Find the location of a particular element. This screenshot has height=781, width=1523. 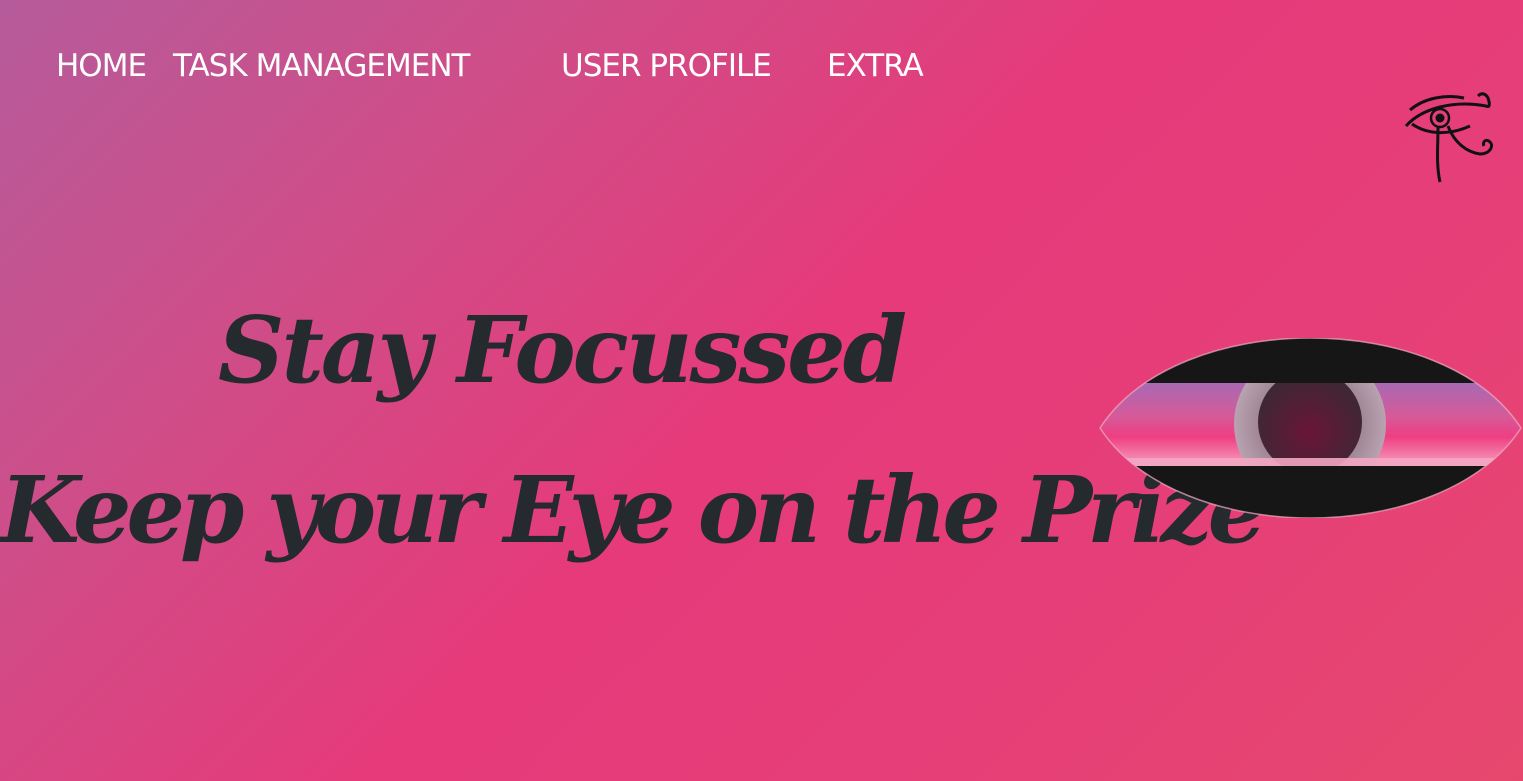

nav-item-extra: EXTRA is located at coordinates (875, 66).